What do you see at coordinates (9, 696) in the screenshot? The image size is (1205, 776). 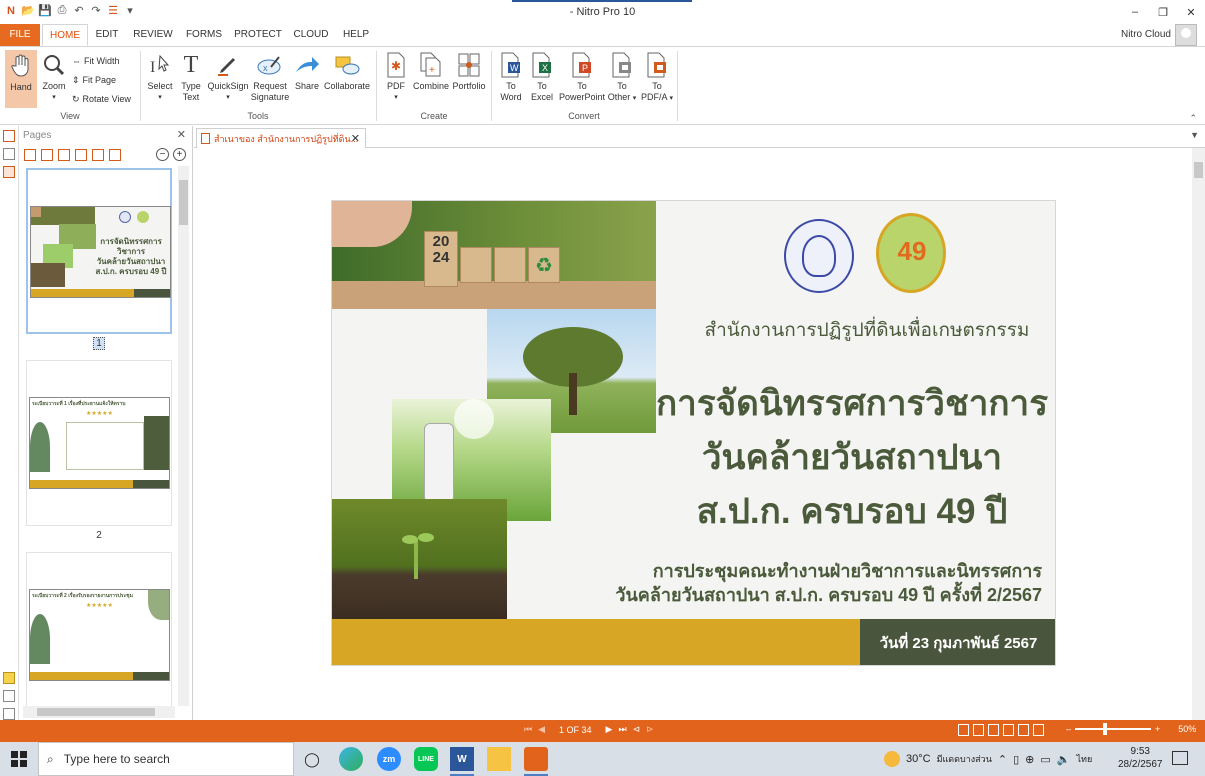 I see `attachments-icon` at bounding box center [9, 696].